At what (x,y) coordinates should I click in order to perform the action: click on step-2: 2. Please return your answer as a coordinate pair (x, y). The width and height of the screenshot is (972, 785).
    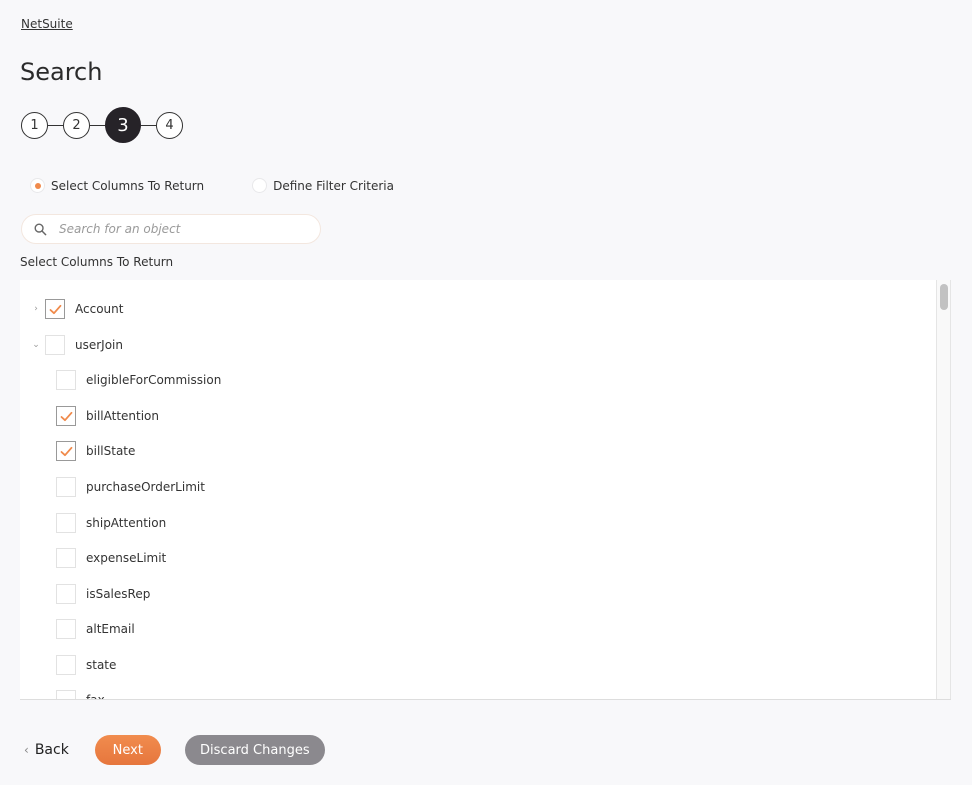
    Looking at the image, I should click on (76, 125).